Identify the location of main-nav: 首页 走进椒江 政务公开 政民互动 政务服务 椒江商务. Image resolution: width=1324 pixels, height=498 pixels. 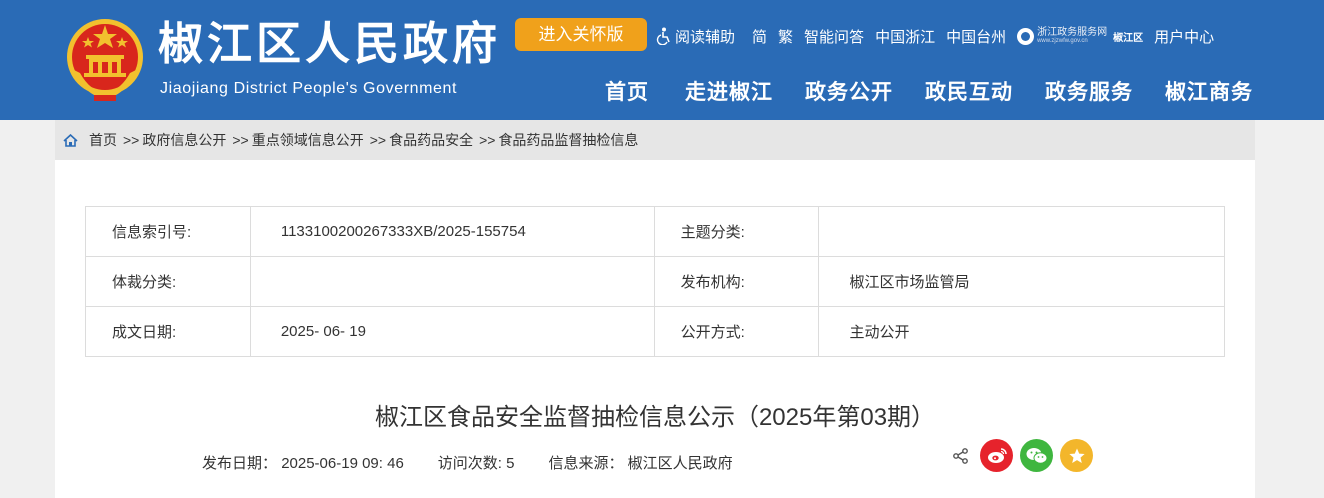
(662, 91).